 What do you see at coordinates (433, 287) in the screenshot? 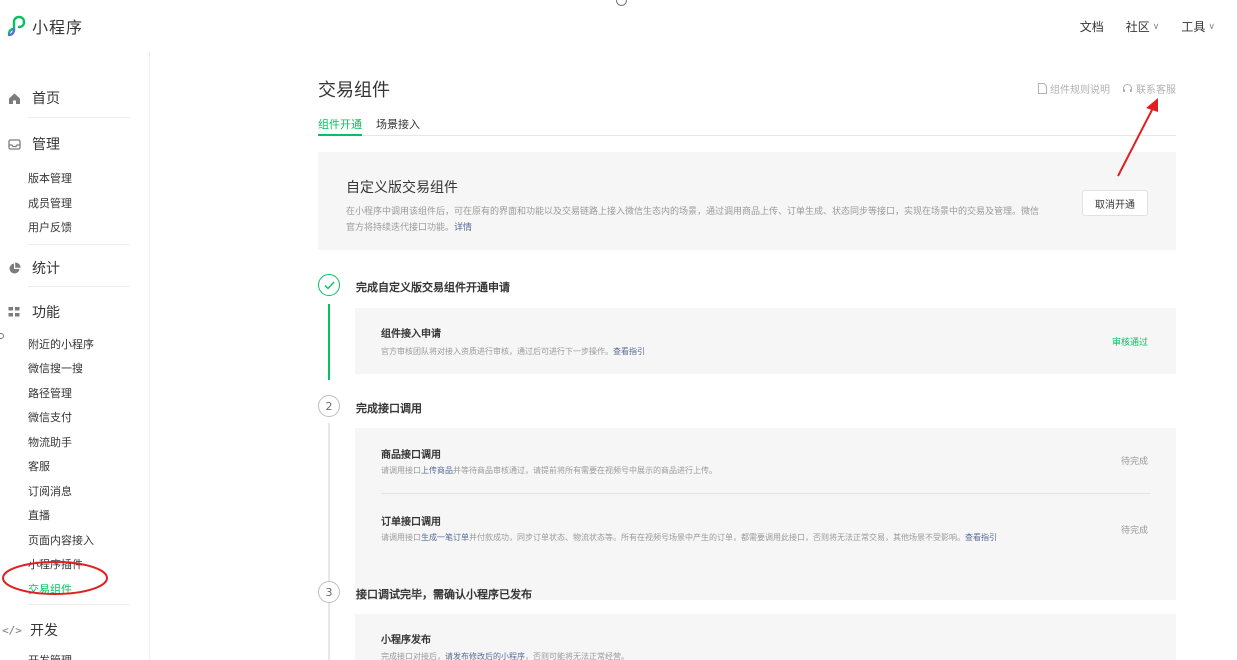
I see `step-1-title: 完成自定义版交易组件开通申请` at bounding box center [433, 287].